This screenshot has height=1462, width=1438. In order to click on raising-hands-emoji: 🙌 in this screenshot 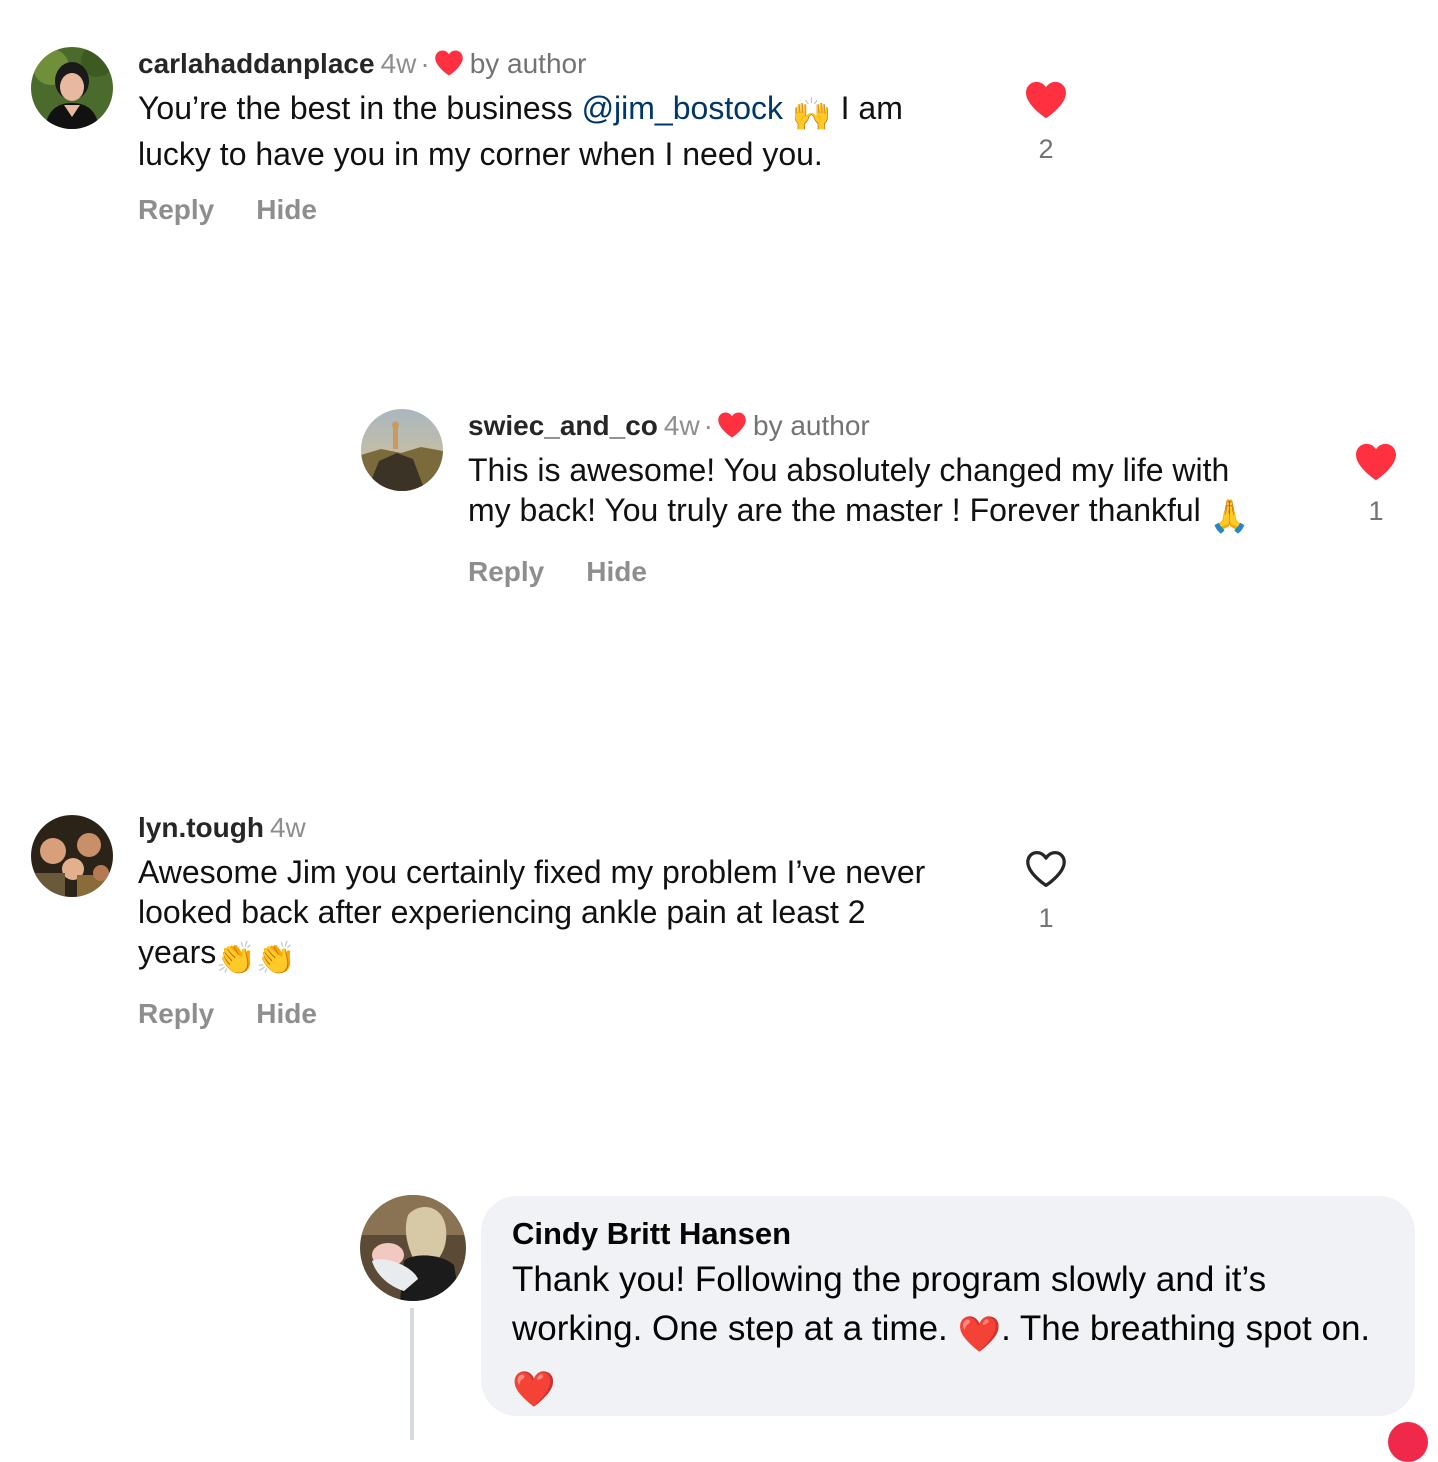, I will do `click(811, 114)`.